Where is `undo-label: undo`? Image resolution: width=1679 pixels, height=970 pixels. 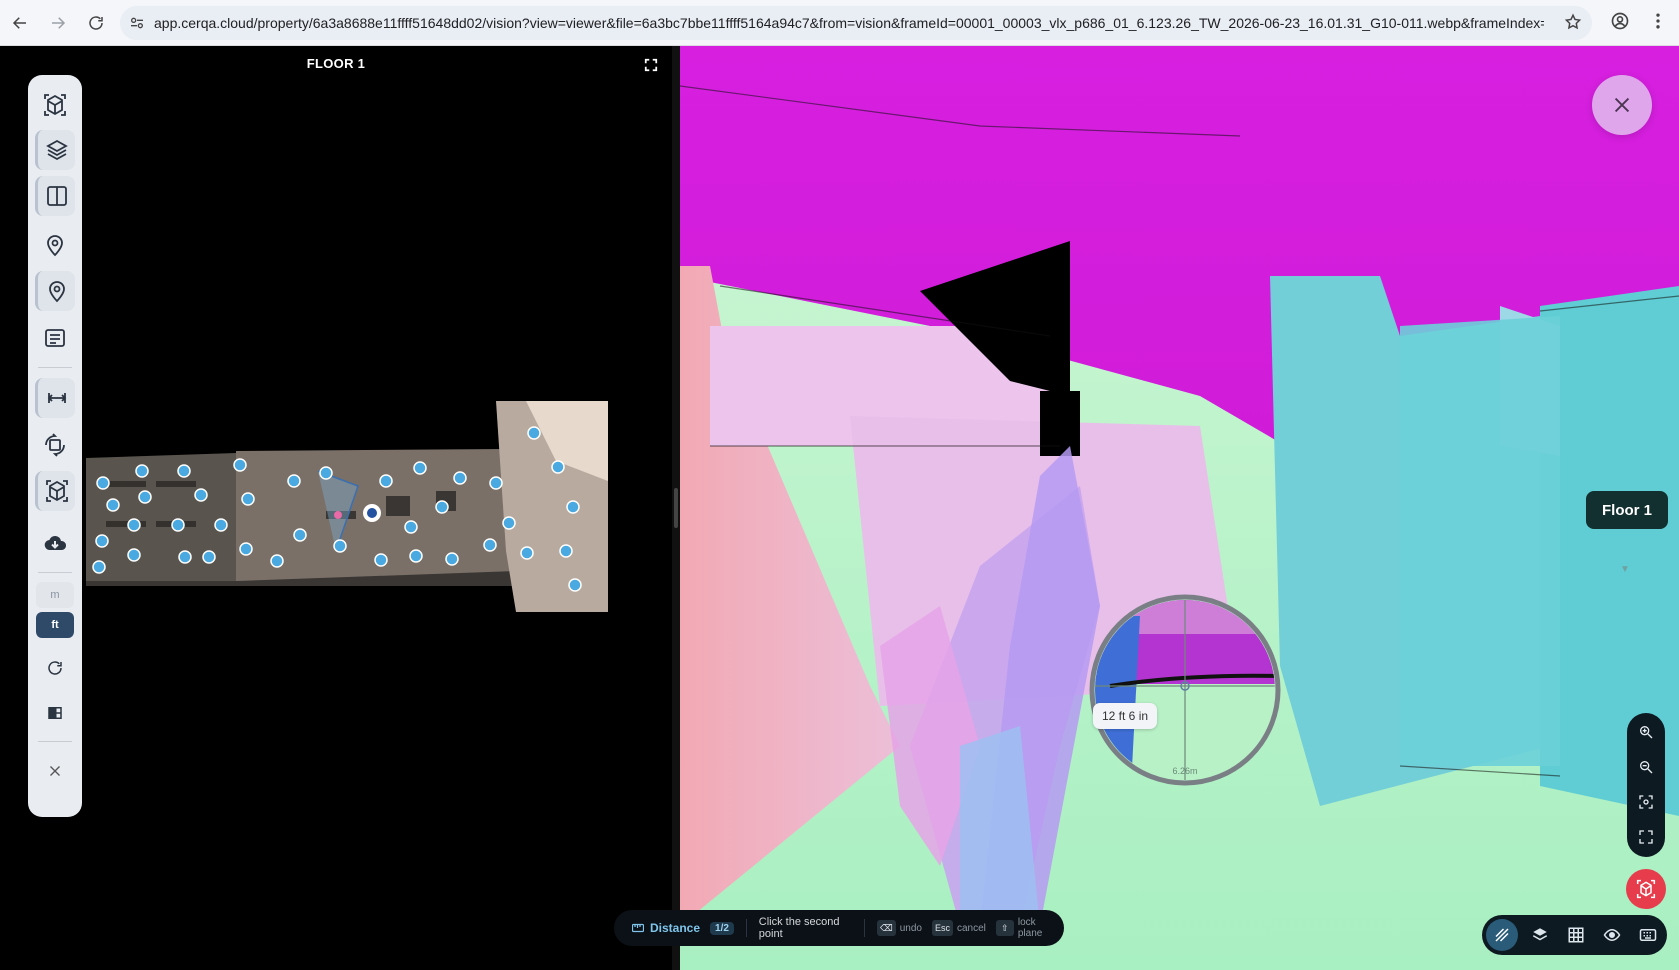
undo-label: undo is located at coordinates (910, 928).